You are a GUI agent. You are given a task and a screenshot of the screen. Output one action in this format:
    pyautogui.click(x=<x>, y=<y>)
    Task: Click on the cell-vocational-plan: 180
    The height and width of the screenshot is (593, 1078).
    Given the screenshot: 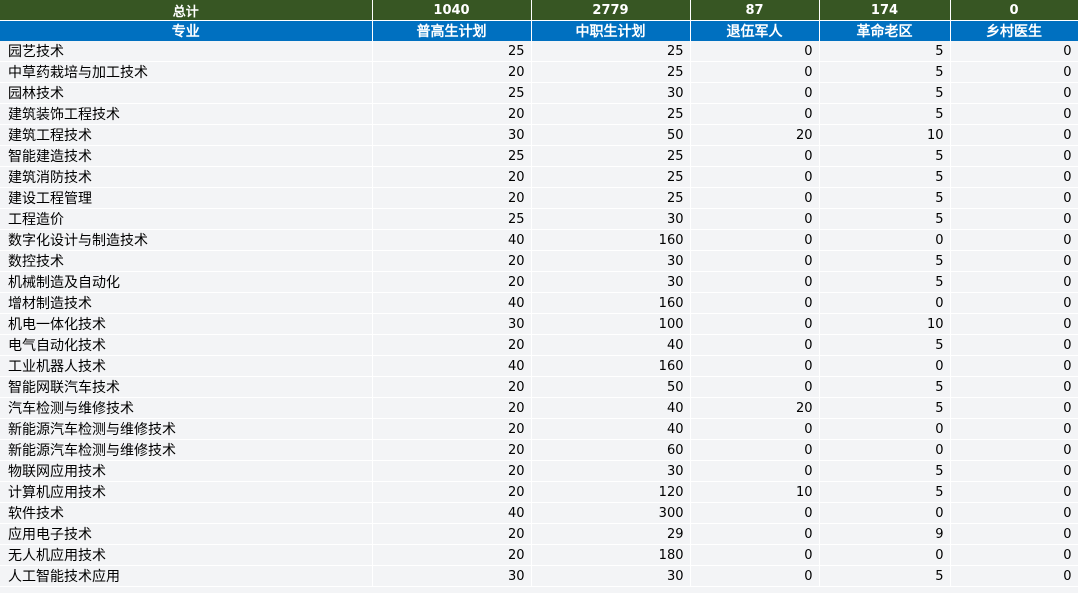 What is the action you would take?
    pyautogui.click(x=611, y=555)
    